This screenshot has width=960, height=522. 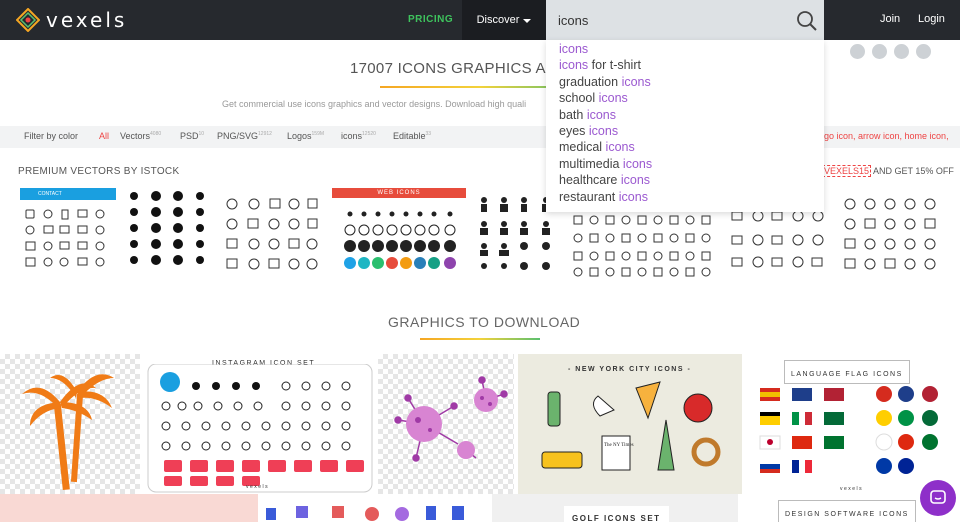 I want to click on related-tags: go icon, arrow icon, home icon,, so click(x=886, y=136).